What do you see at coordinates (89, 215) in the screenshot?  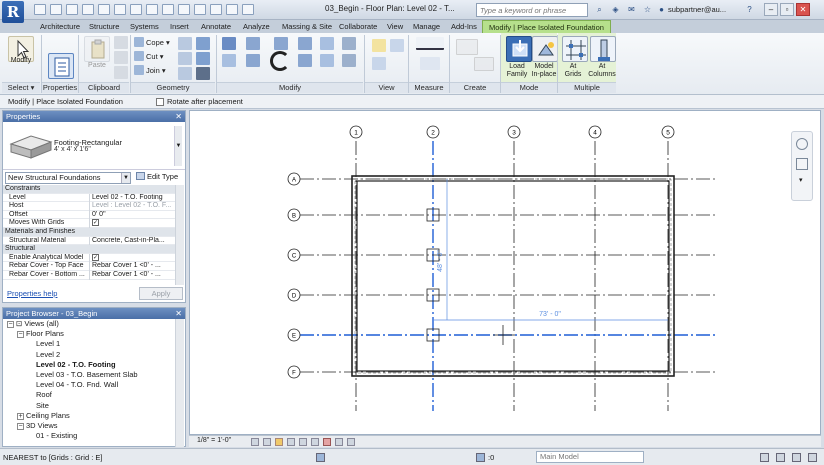 I see `property-row: Offset 0' 0"` at bounding box center [89, 215].